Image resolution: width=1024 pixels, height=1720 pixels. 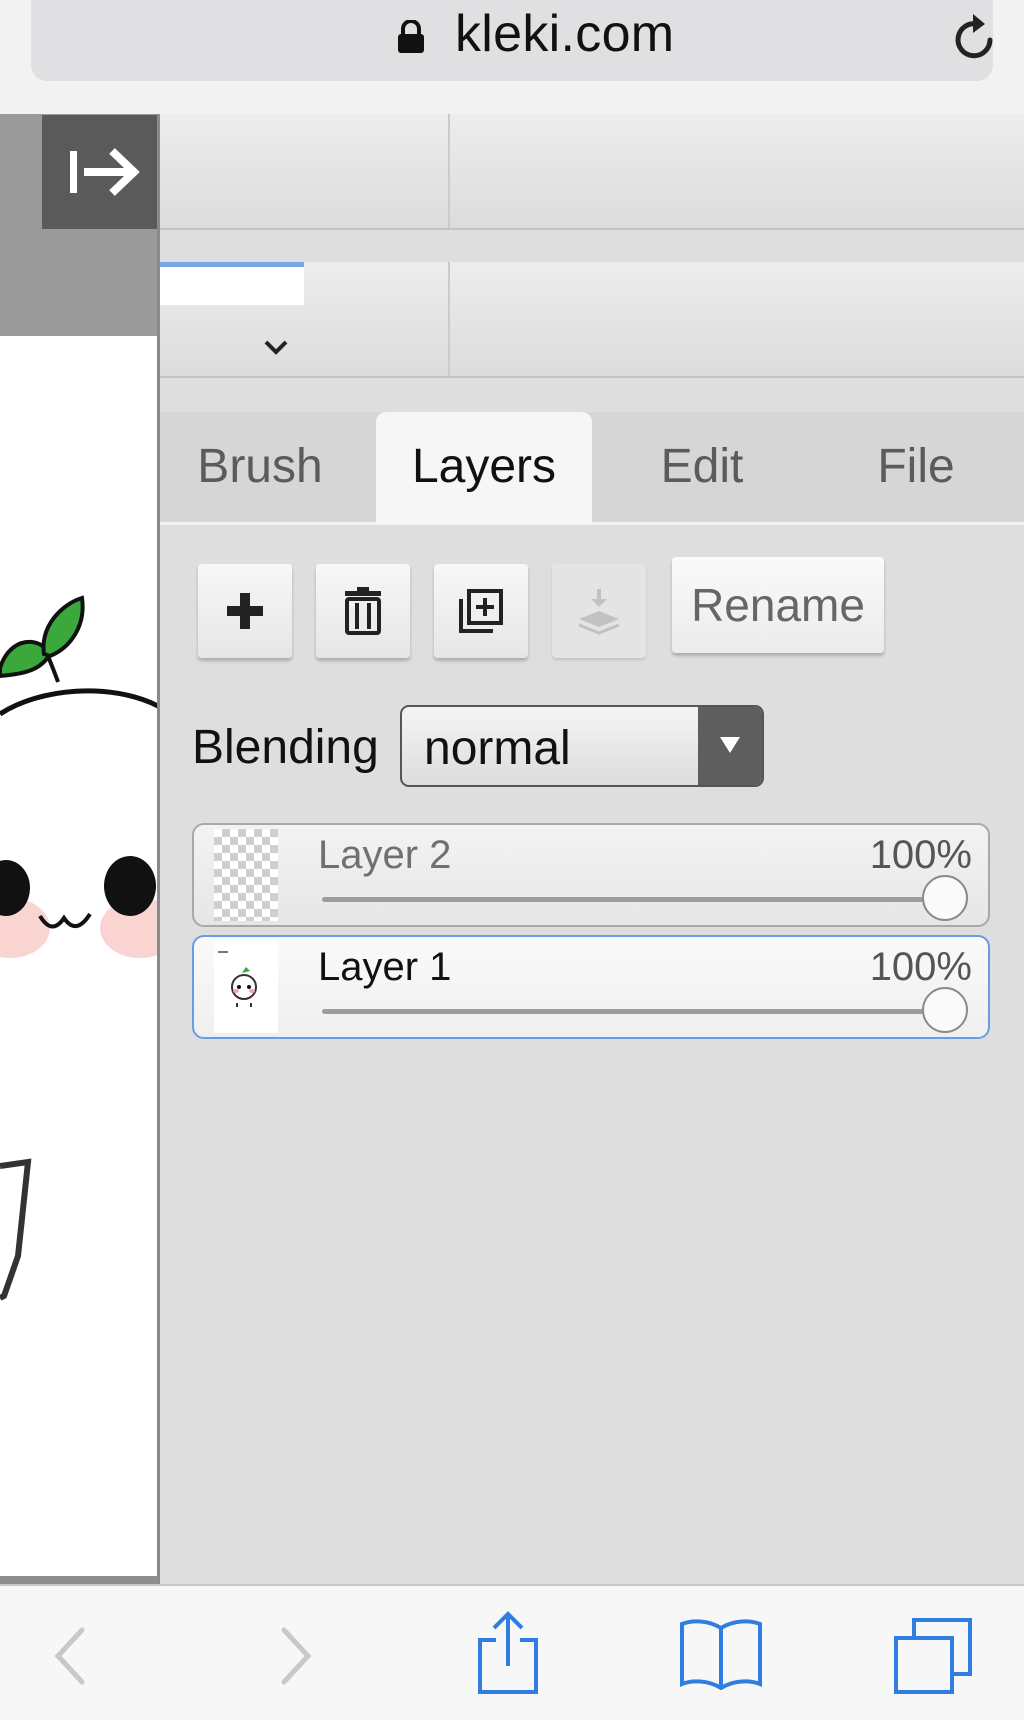 What do you see at coordinates (591, 987) in the screenshot?
I see `layer-item-1: Layer 1 100%` at bounding box center [591, 987].